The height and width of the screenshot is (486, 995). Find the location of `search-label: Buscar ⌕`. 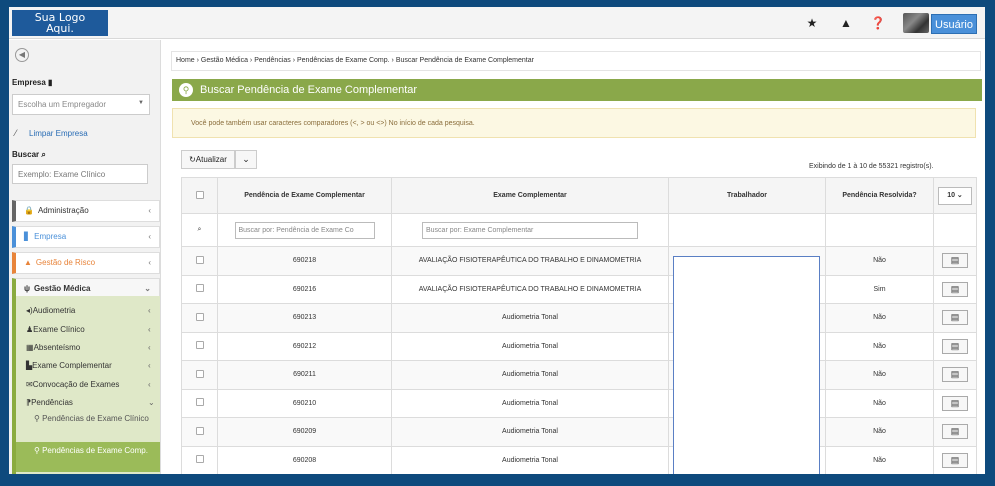

search-label: Buscar ⌕ is located at coordinates (29, 154).